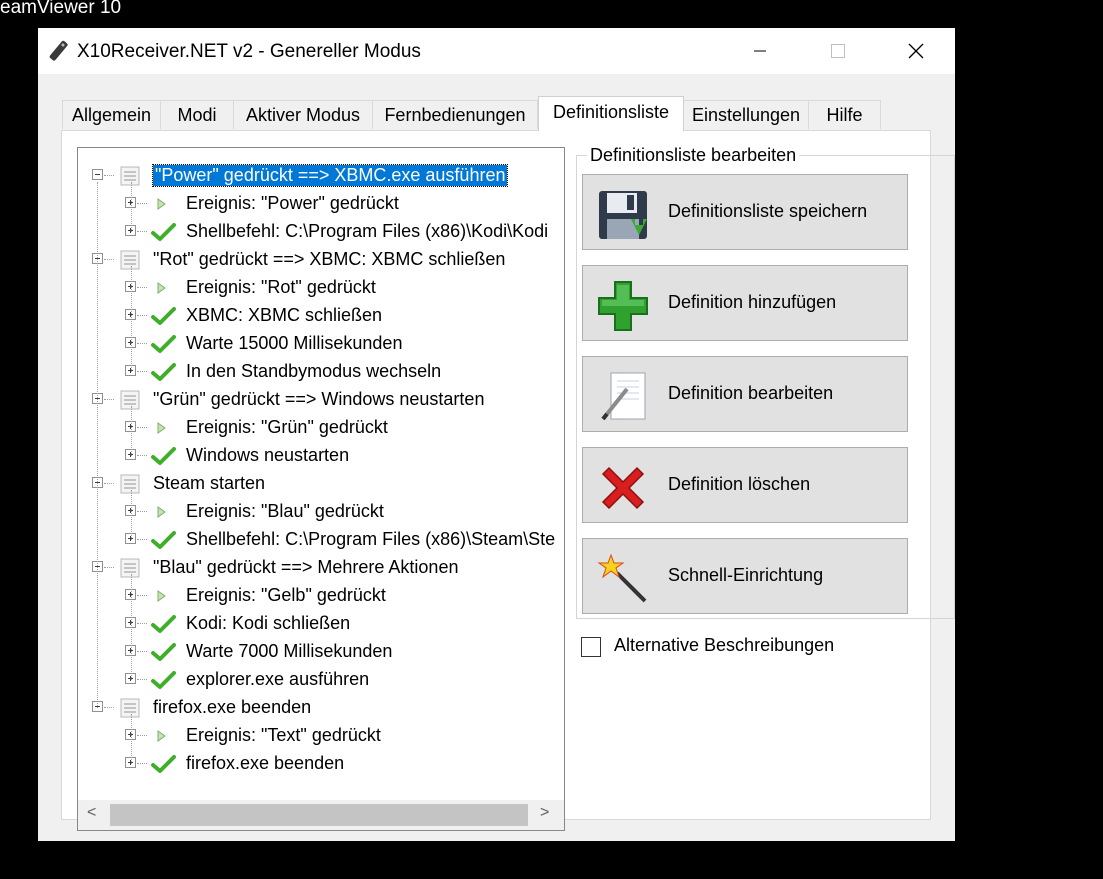 Image resolution: width=1103 pixels, height=879 pixels. I want to click on tree-child-node: Ereignis: "Gelb" gedrückt, so click(321, 596).